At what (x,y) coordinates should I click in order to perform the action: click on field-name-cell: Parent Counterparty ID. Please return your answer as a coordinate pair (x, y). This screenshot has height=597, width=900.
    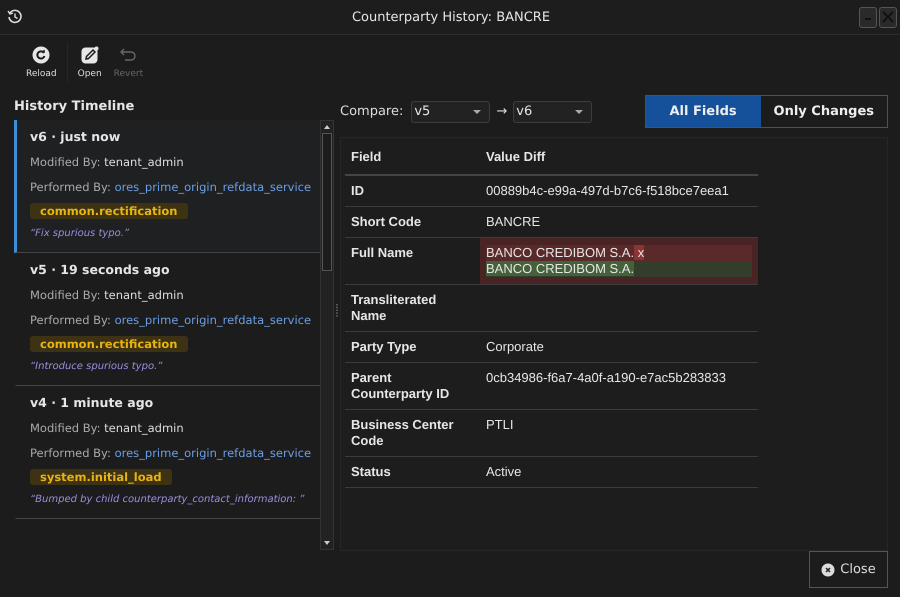
    Looking at the image, I should click on (412, 386).